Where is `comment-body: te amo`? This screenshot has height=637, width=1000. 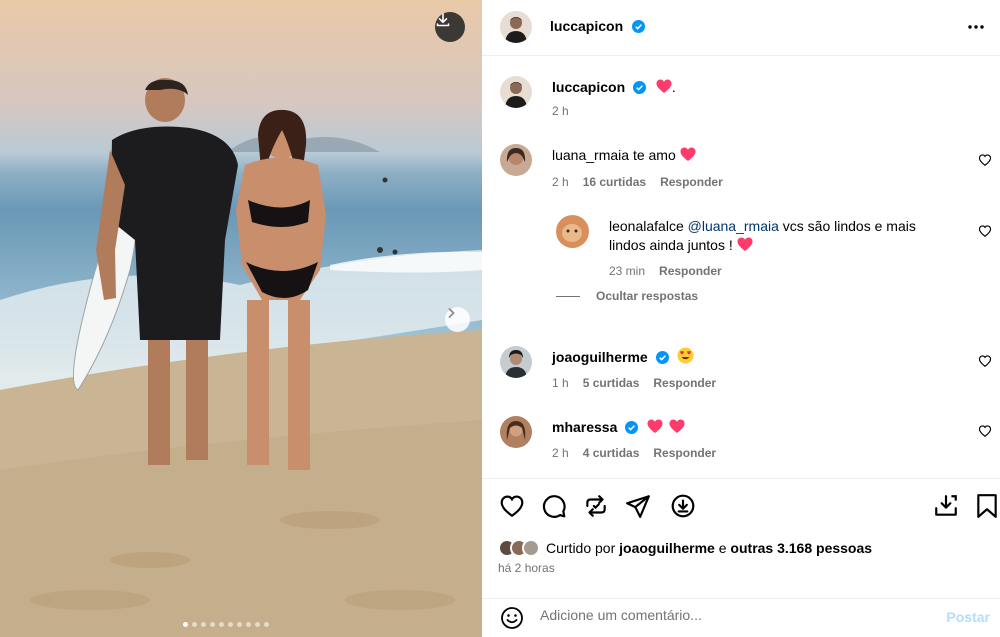
comment-body: te amo is located at coordinates (654, 155).